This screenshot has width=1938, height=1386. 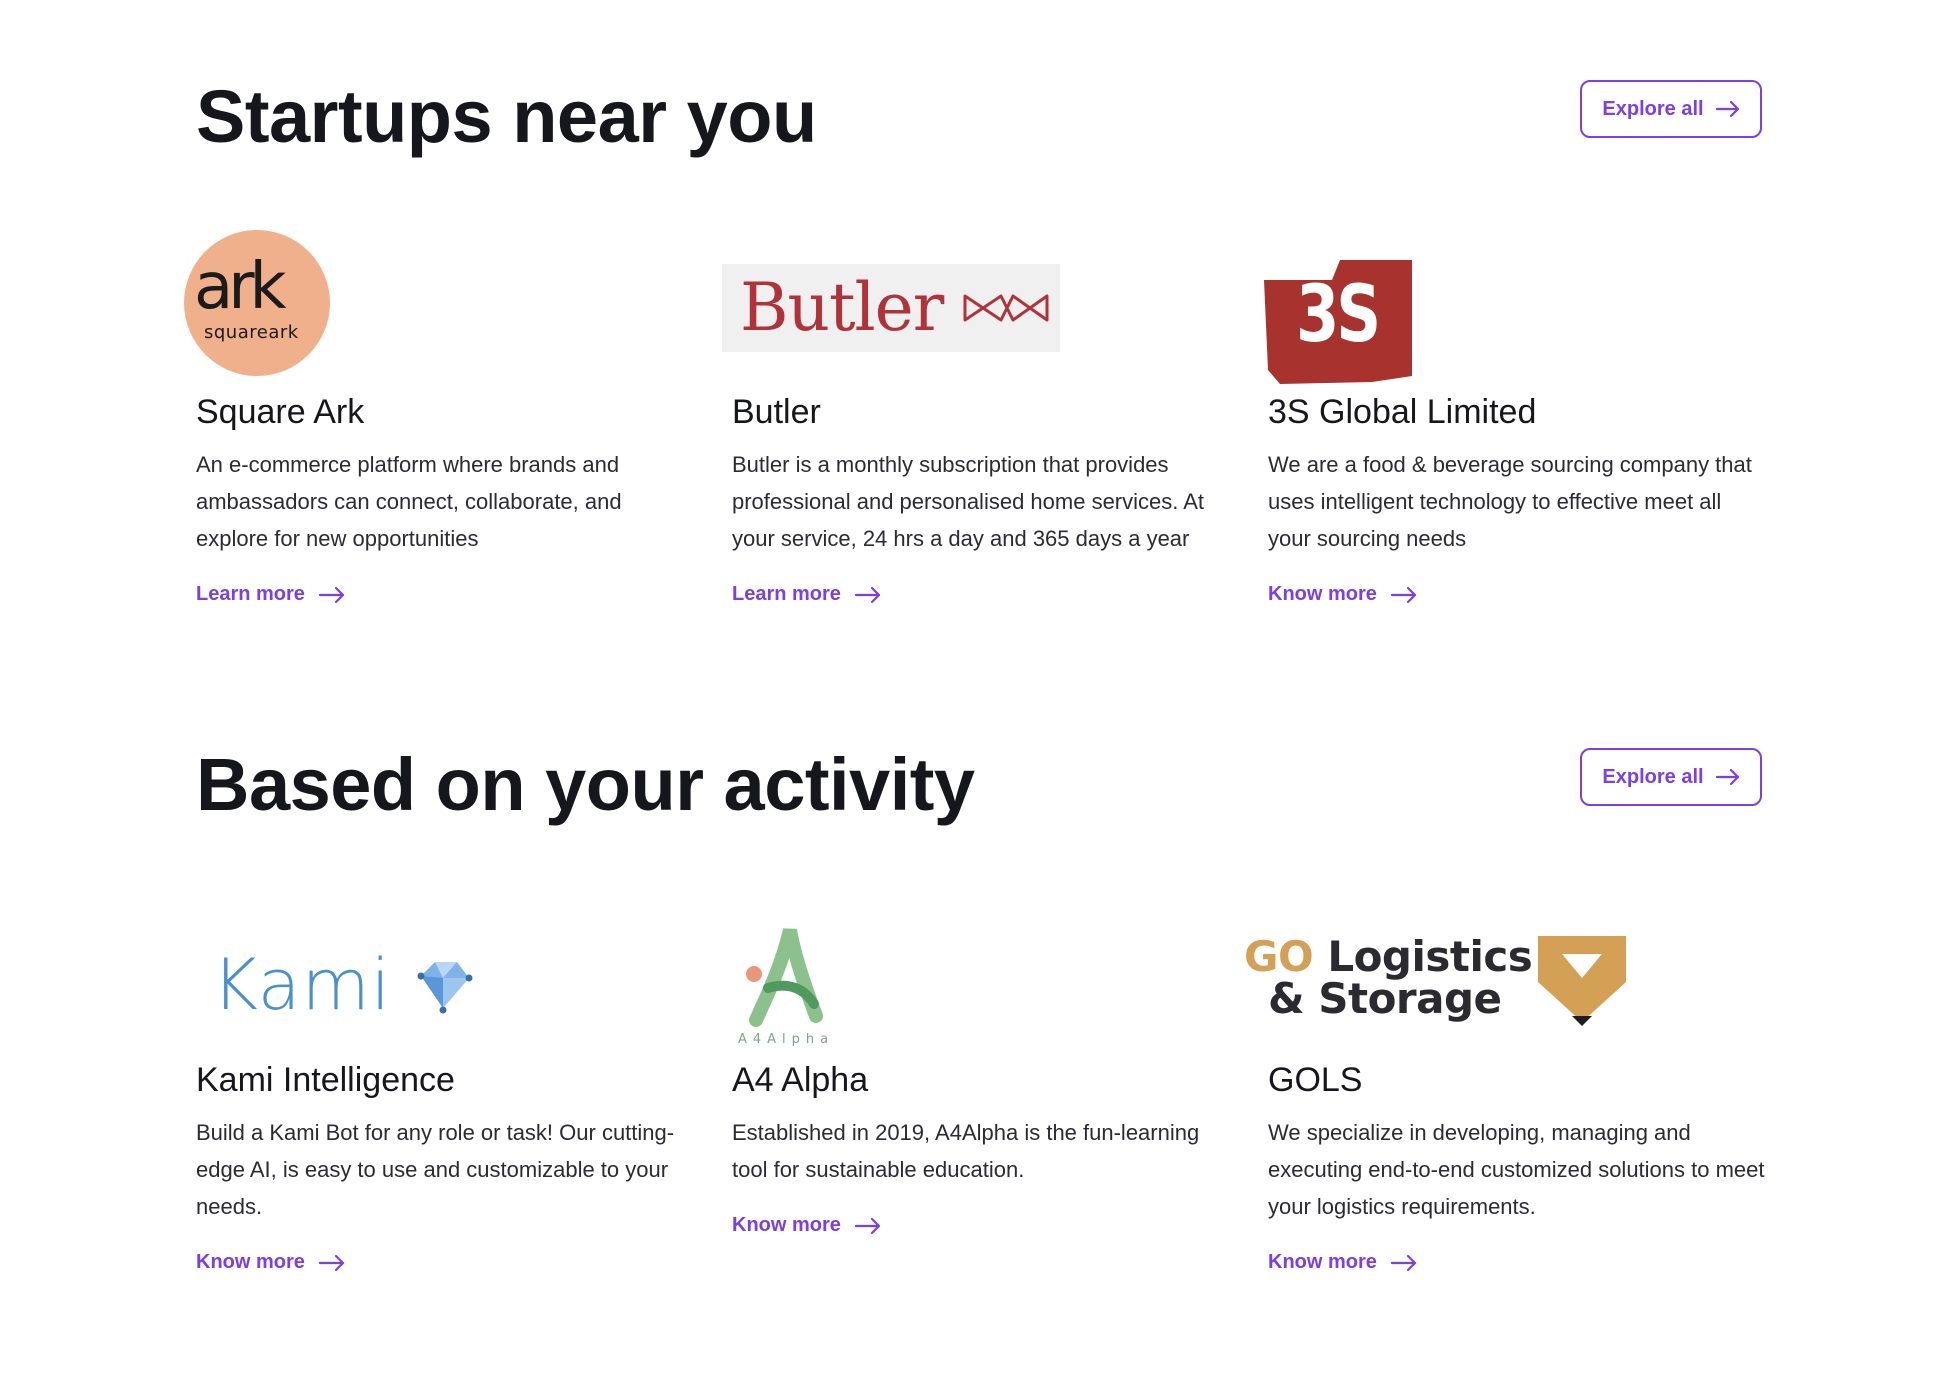 What do you see at coordinates (445, 988) in the screenshot?
I see `diamond-icon` at bounding box center [445, 988].